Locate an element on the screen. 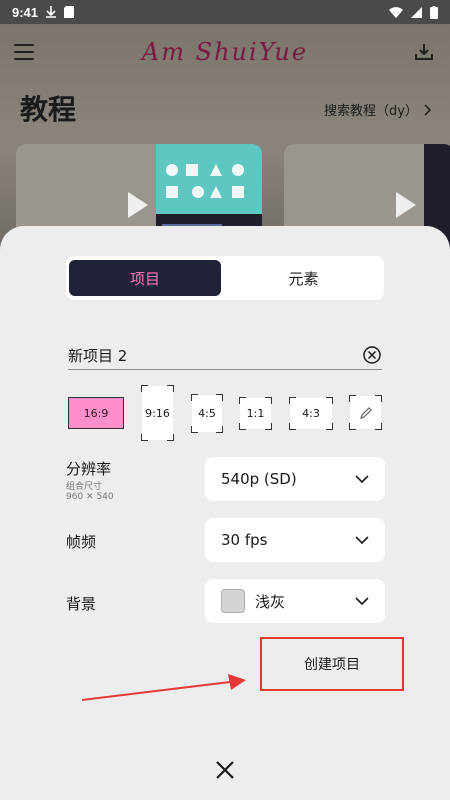 The width and height of the screenshot is (450, 800). sd-card-icon is located at coordinates (69, 12).